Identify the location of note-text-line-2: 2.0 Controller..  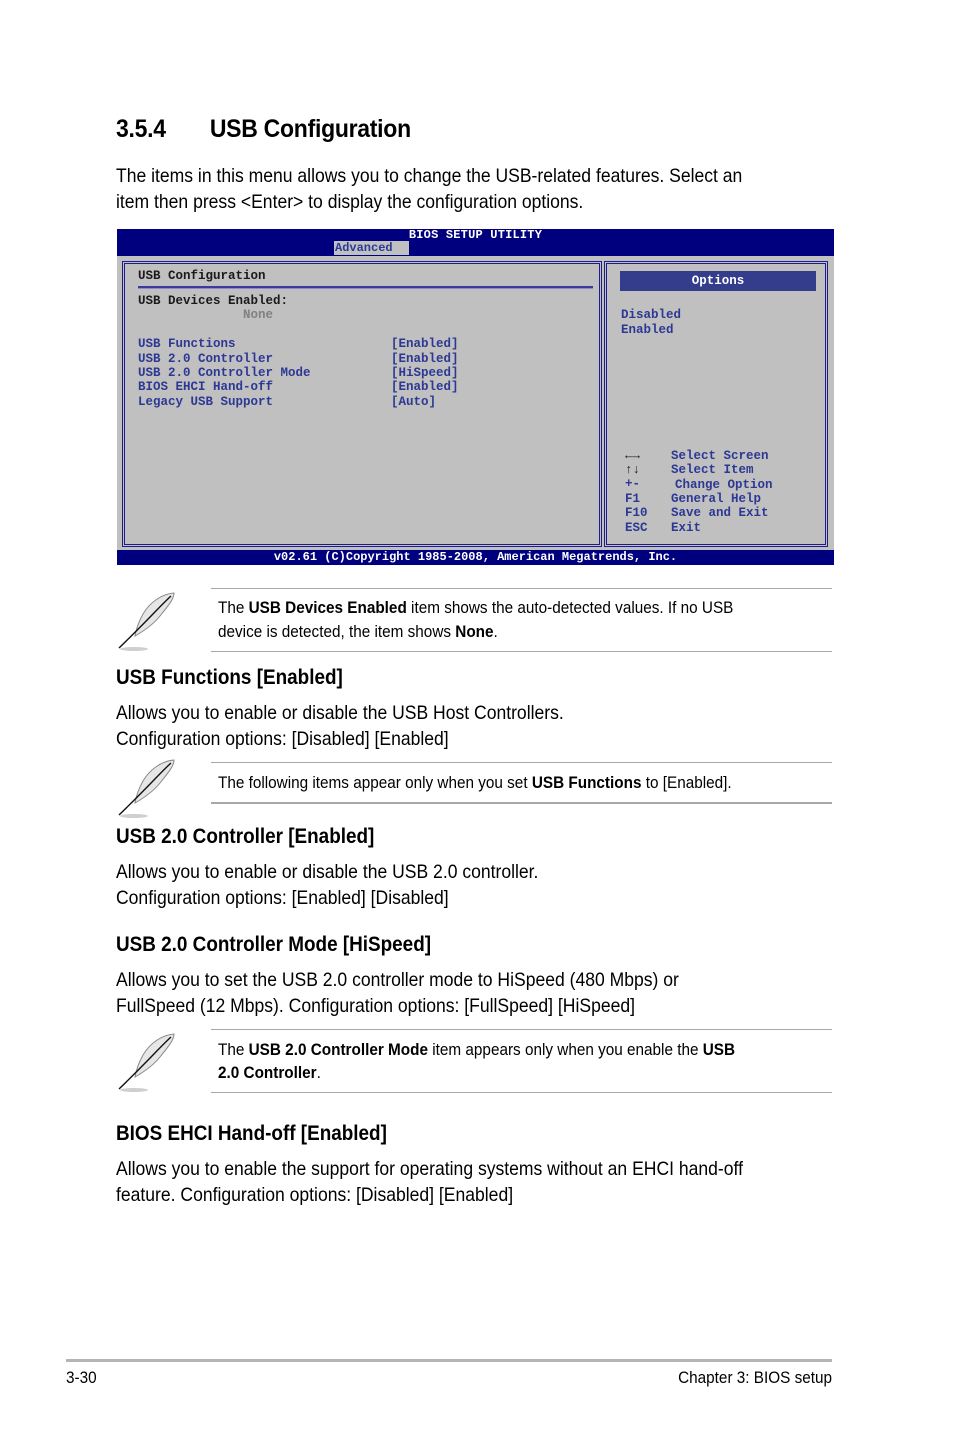
(269, 1072).